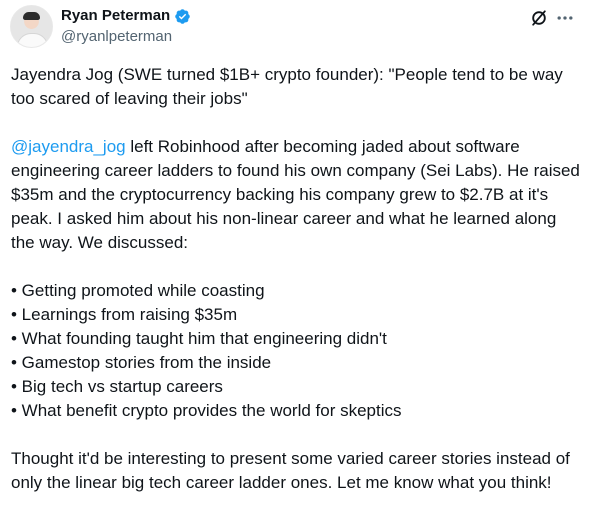 This screenshot has width=589, height=521. What do you see at coordinates (32, 40) in the screenshot?
I see `avatar-shirt` at bounding box center [32, 40].